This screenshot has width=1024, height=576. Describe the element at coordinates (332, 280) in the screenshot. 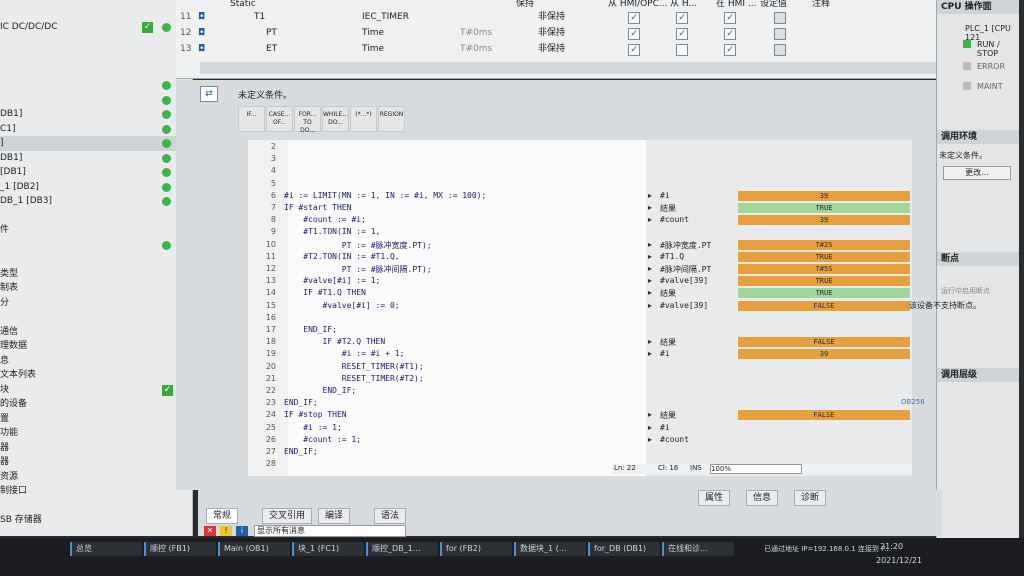

I see `code-line: #valve[#i] := 1;` at that location.